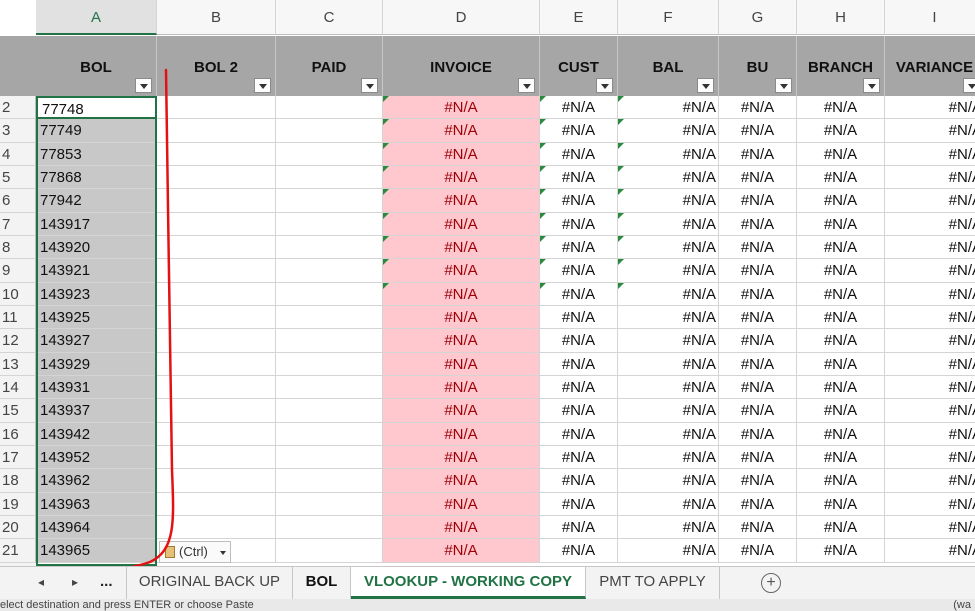 Image resolution: width=975 pixels, height=611 pixels. I want to click on bol-cell: 143963, so click(96, 504).